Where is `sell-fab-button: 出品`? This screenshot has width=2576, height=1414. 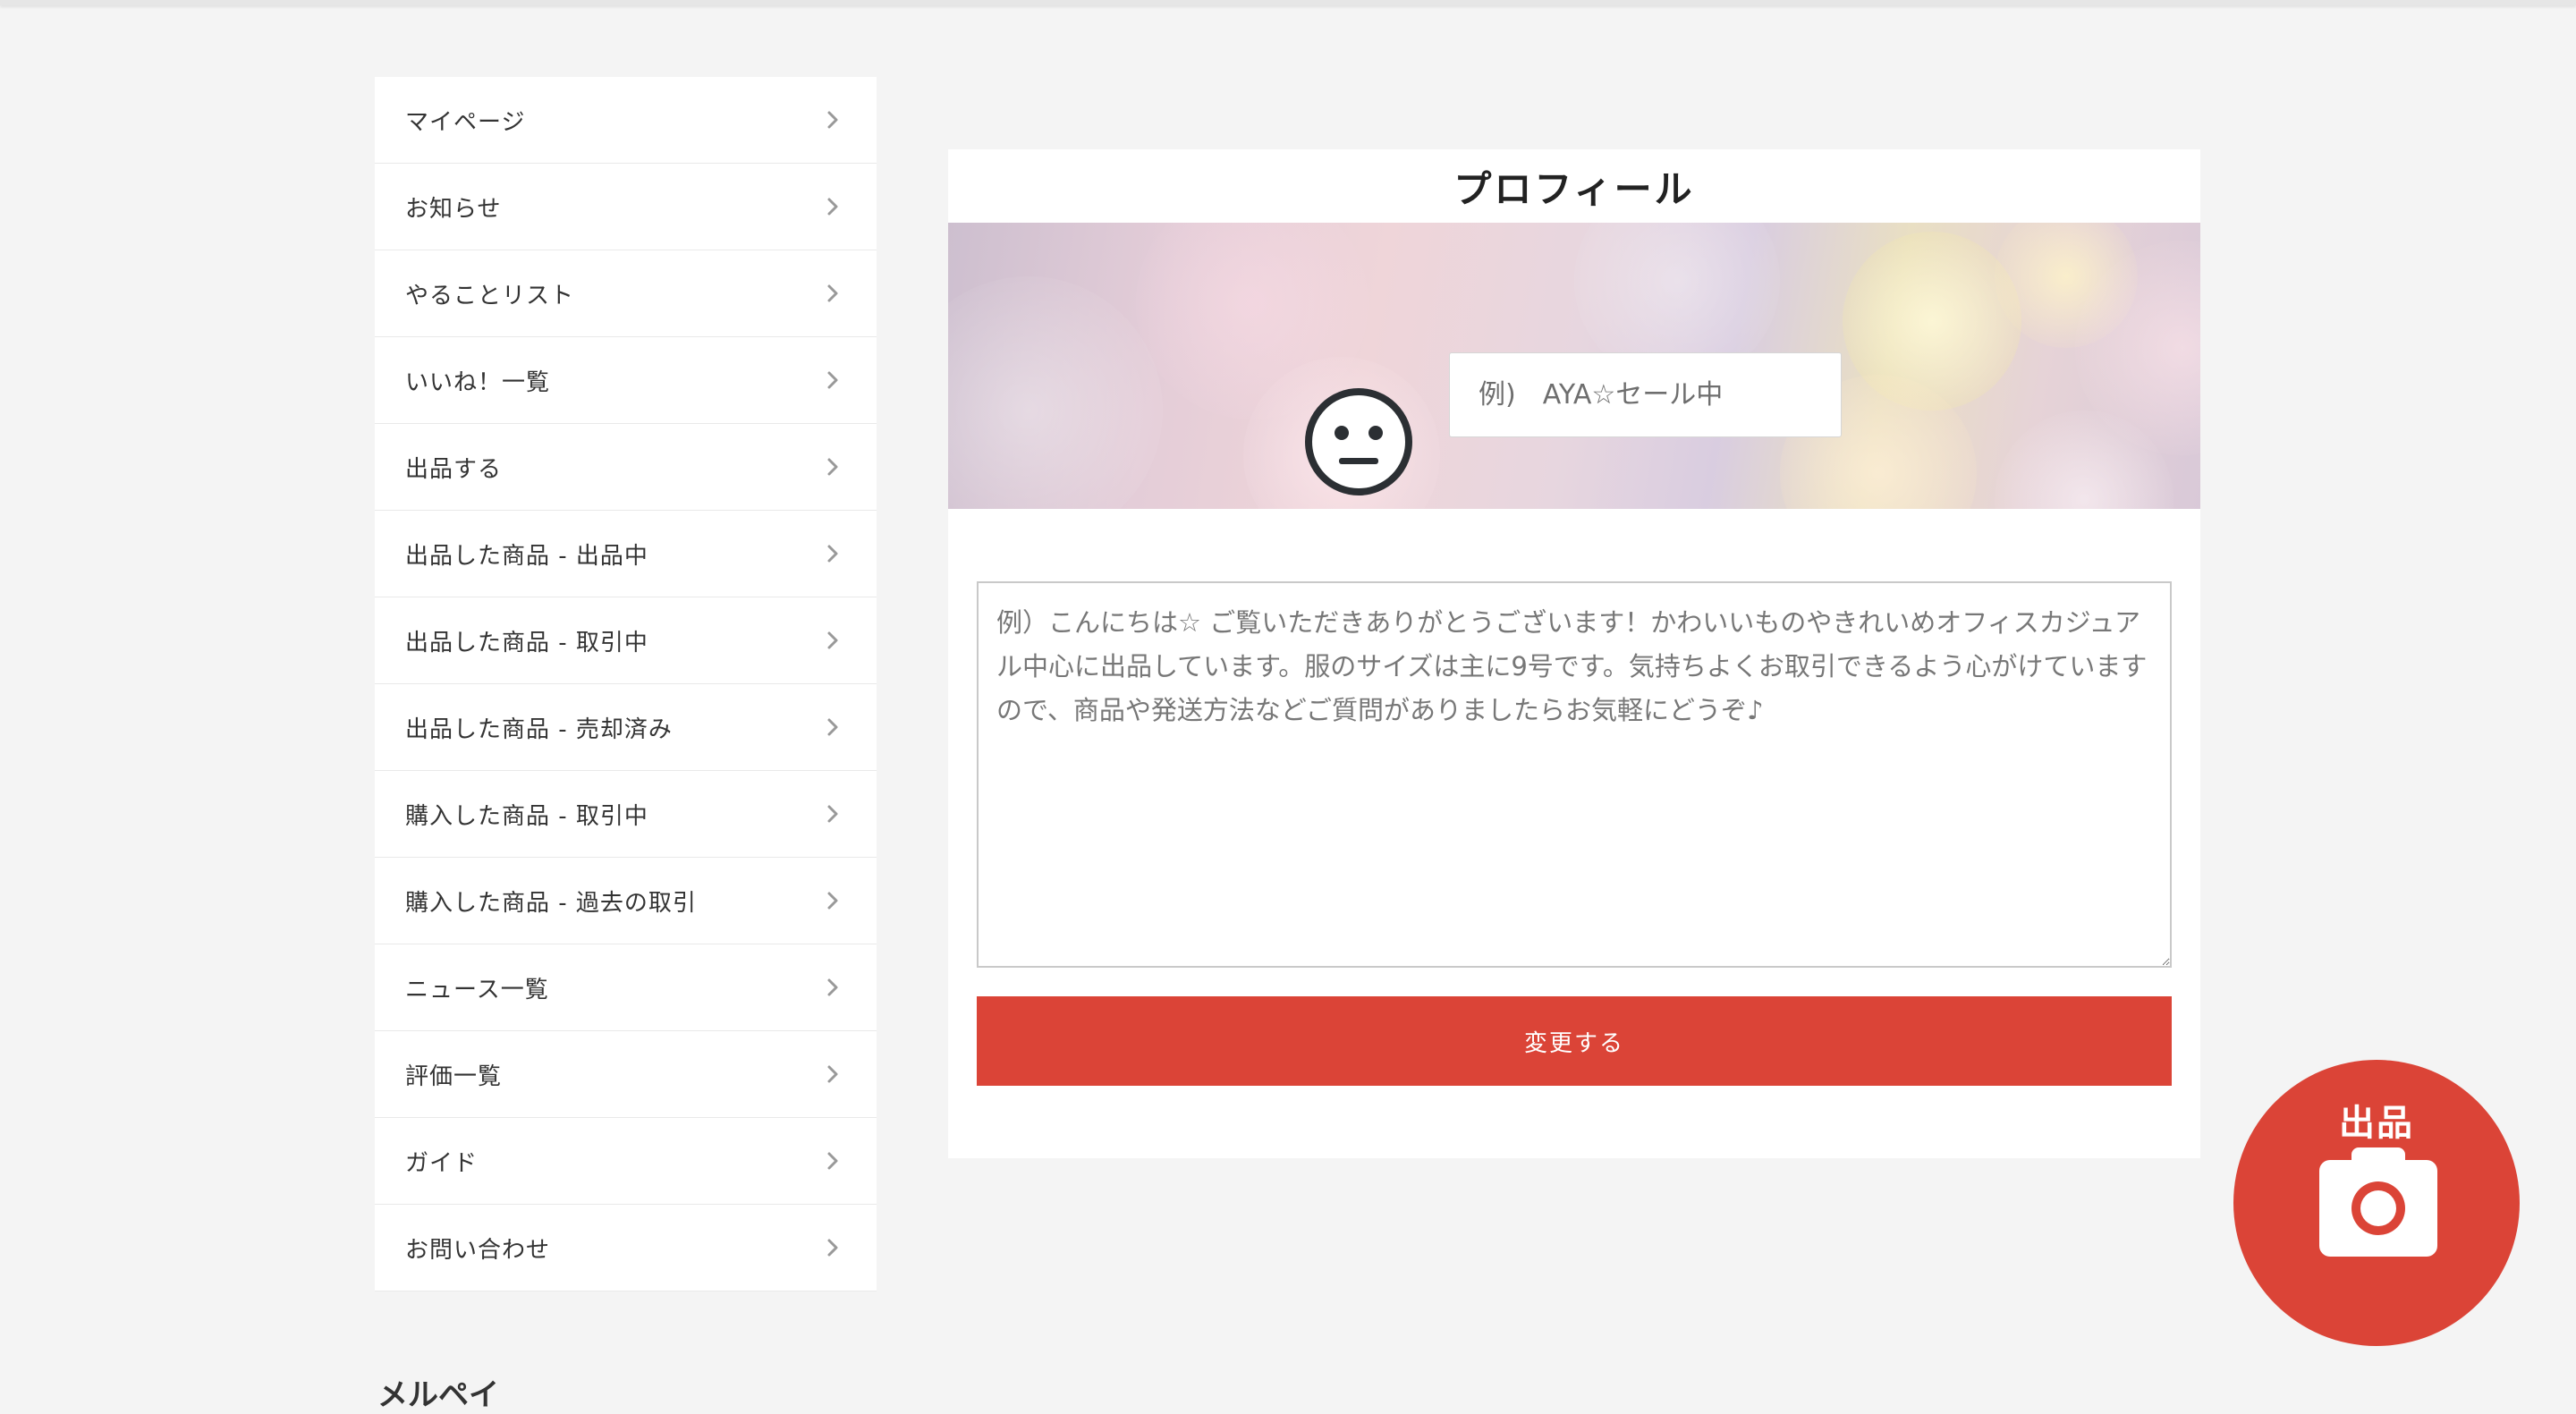
sell-fab-button: 出品 is located at coordinates (2376, 1203).